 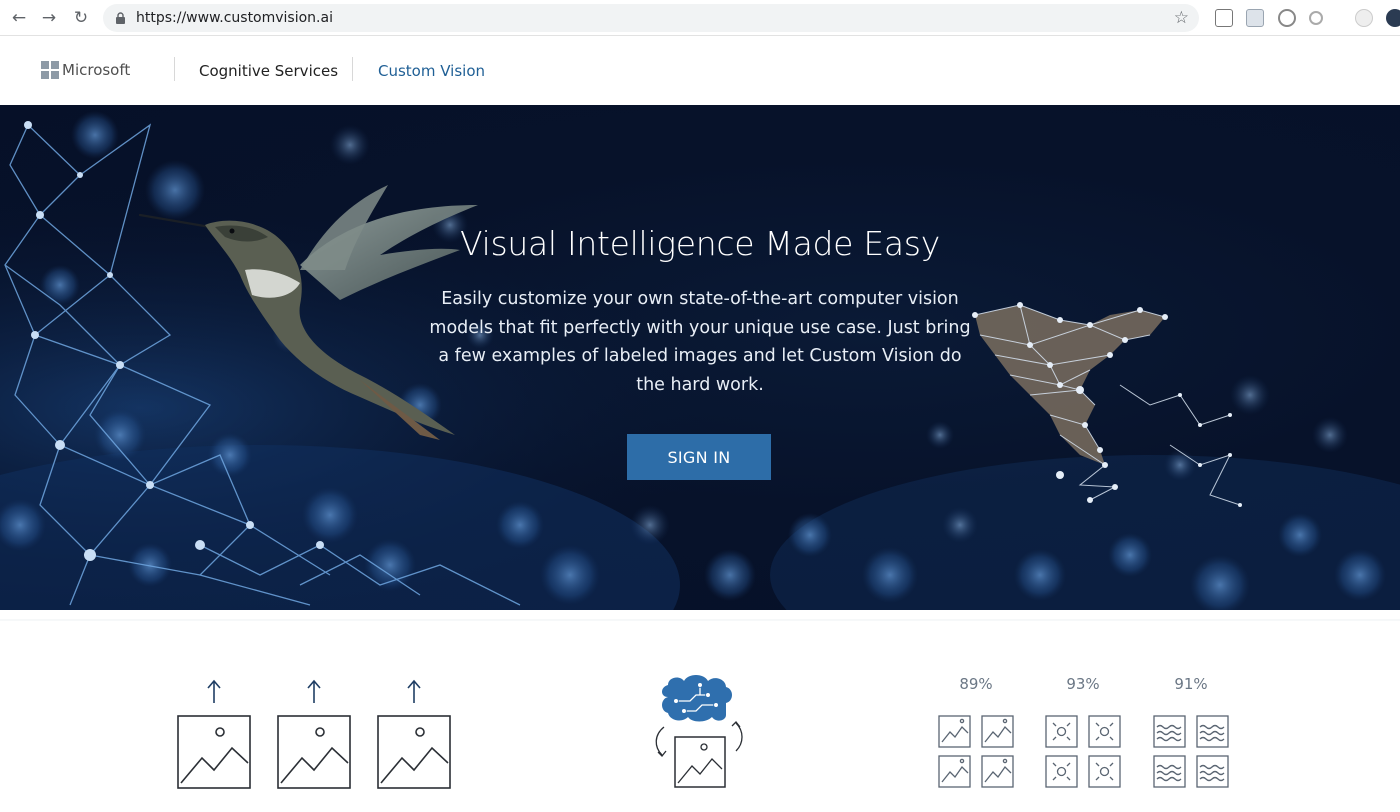 I want to click on url-text: https://www.customvision.ai, so click(x=234, y=18).